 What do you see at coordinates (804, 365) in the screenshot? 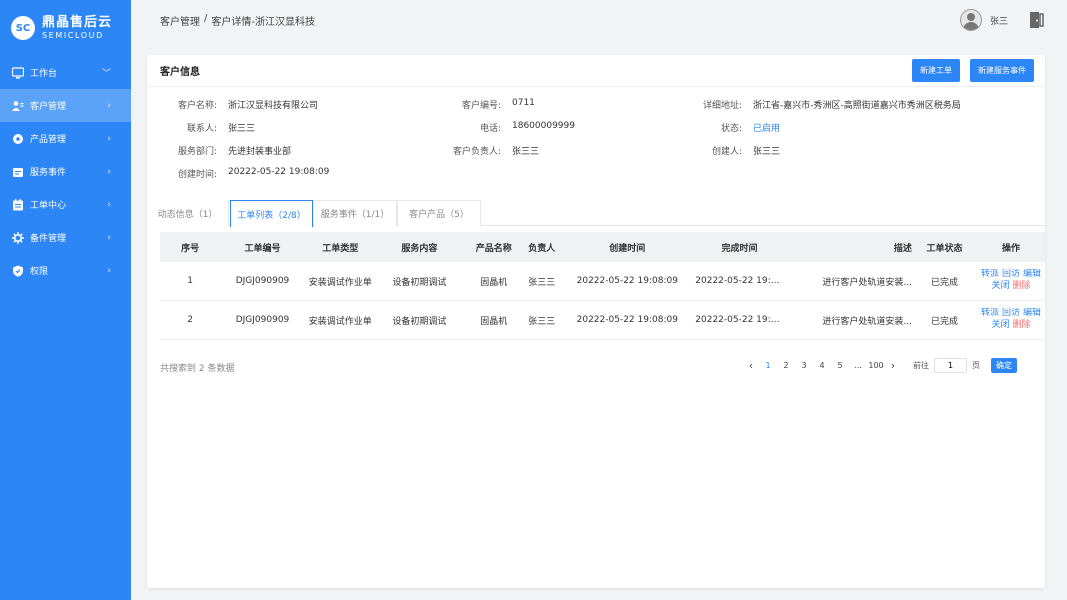
I see `page-number: 3` at bounding box center [804, 365].